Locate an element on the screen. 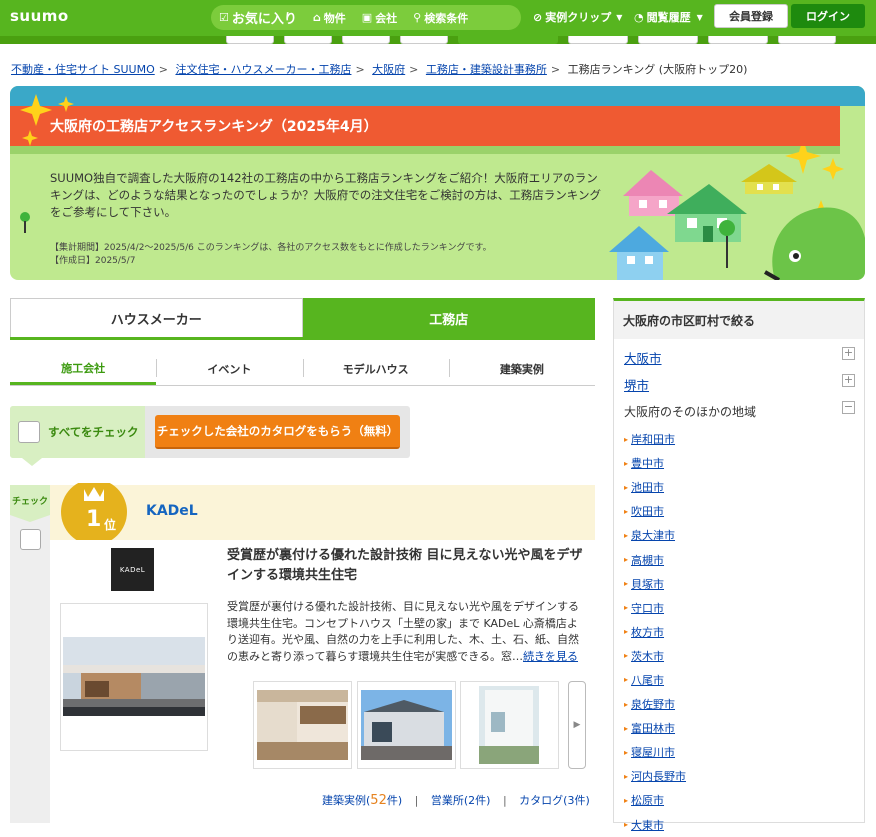  check-all-checkbox is located at coordinates (29, 432).